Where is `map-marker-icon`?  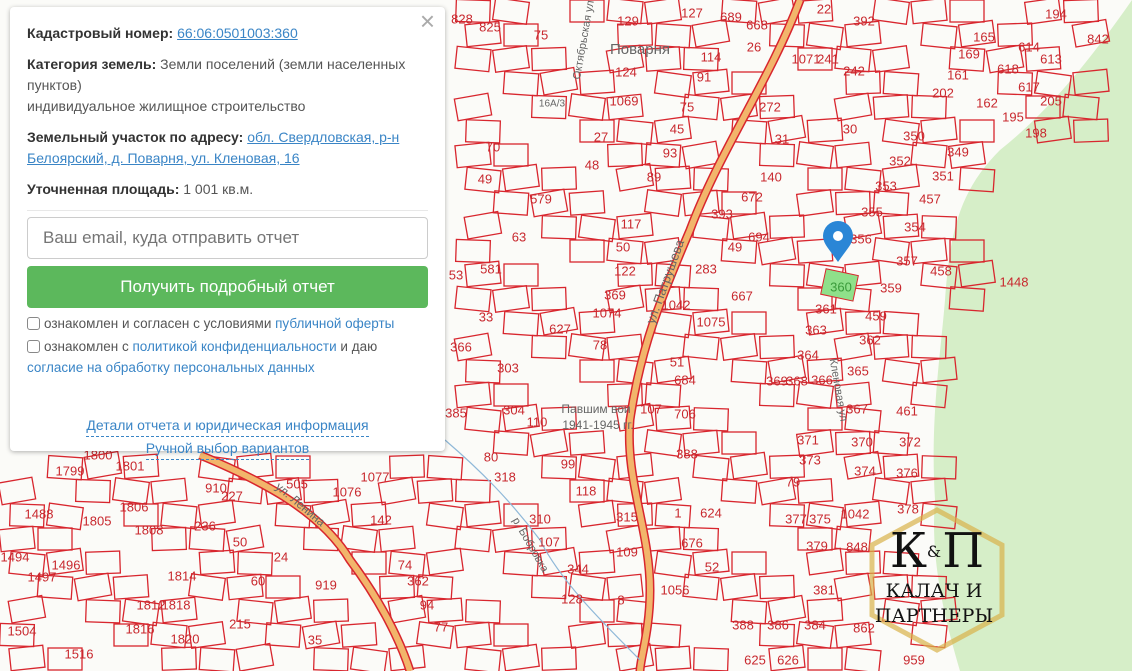
map-marker-icon is located at coordinates (838, 241).